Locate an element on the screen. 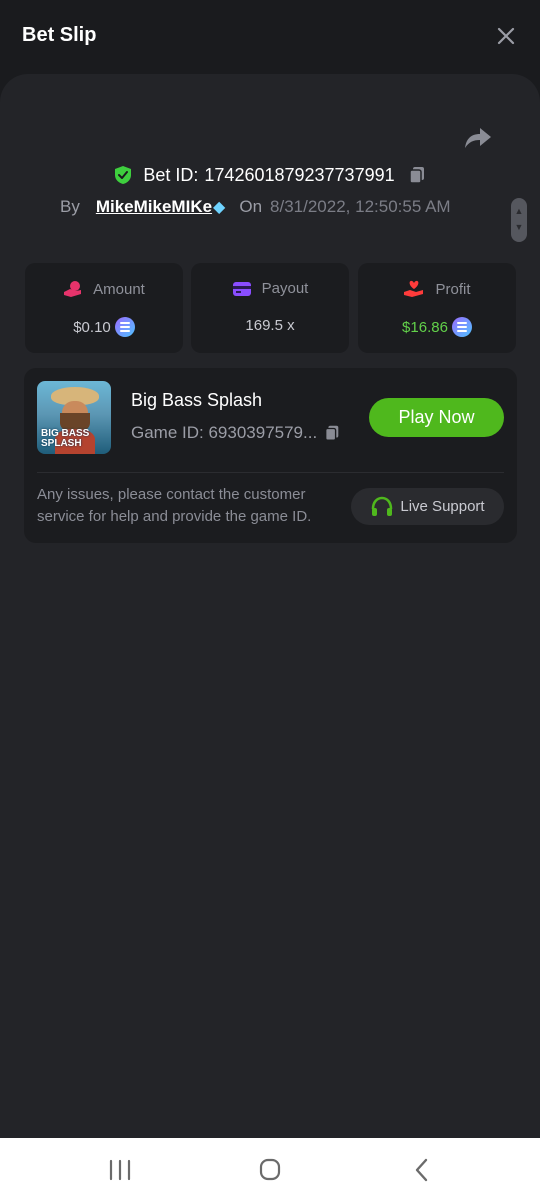  game-title: Big Bass Splash is located at coordinates (197, 400).